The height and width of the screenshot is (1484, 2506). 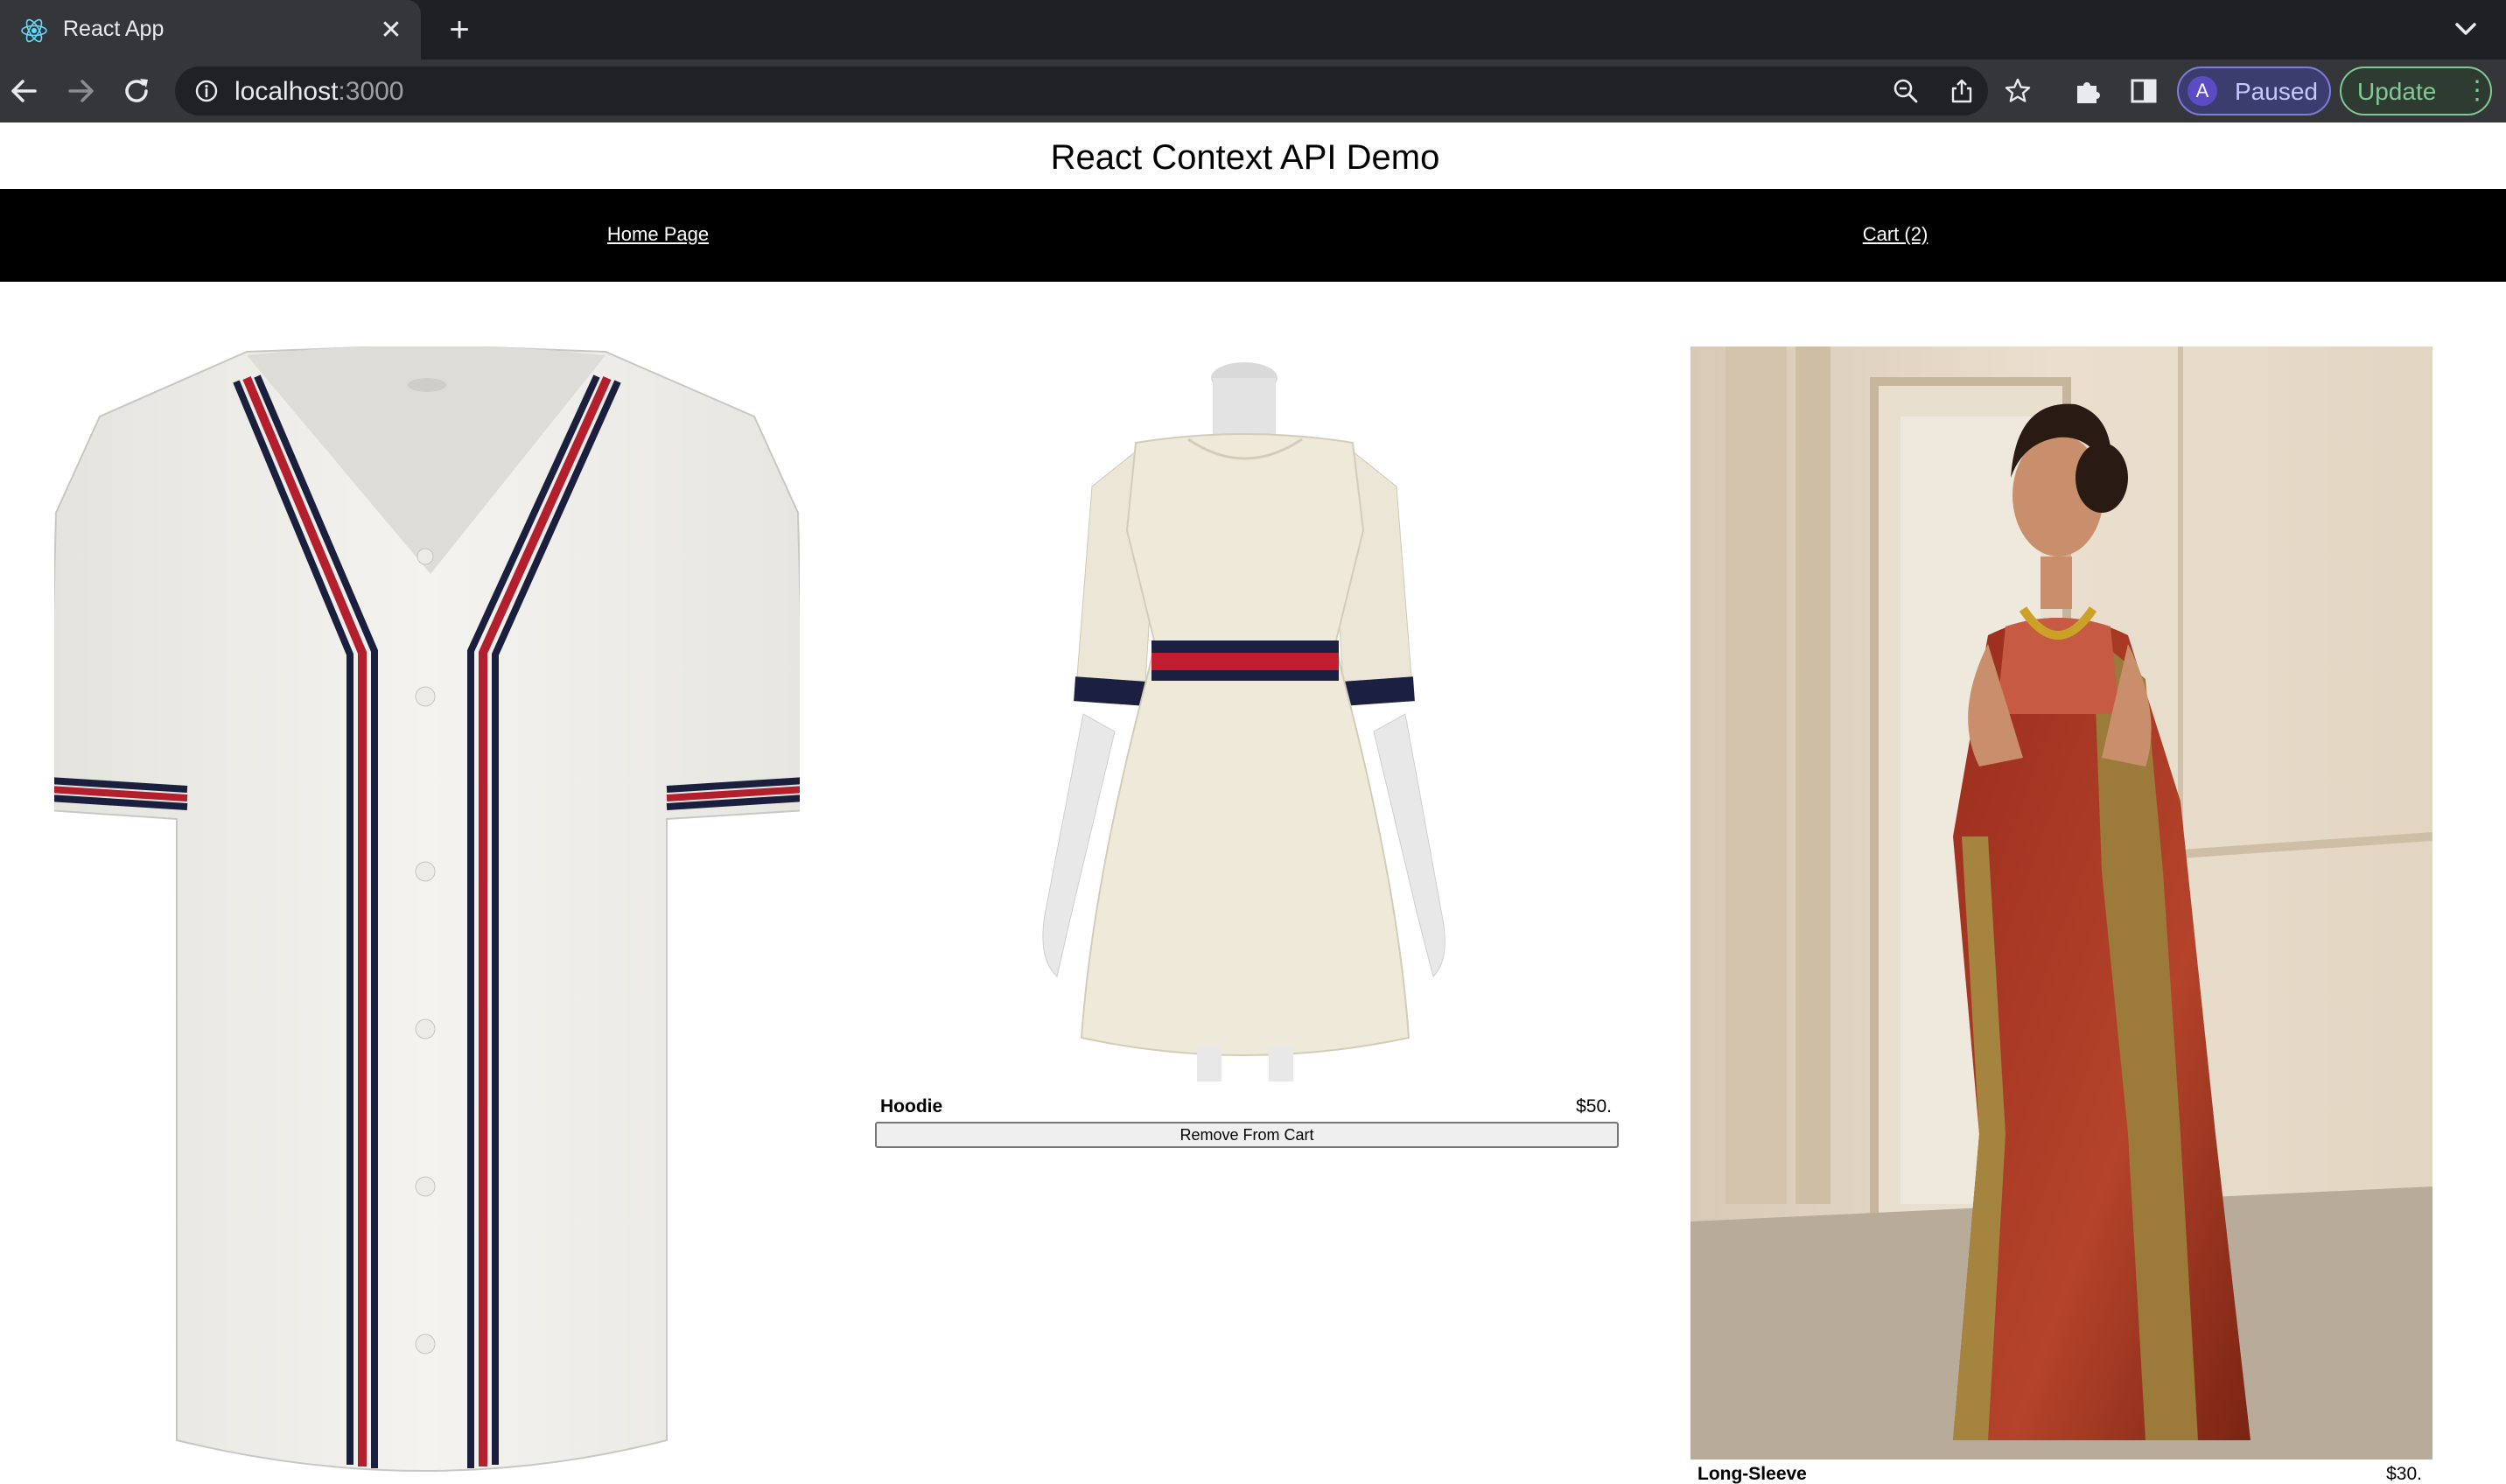 What do you see at coordinates (1895, 234) in the screenshot?
I see `nav-cart-link: Cart (2)` at bounding box center [1895, 234].